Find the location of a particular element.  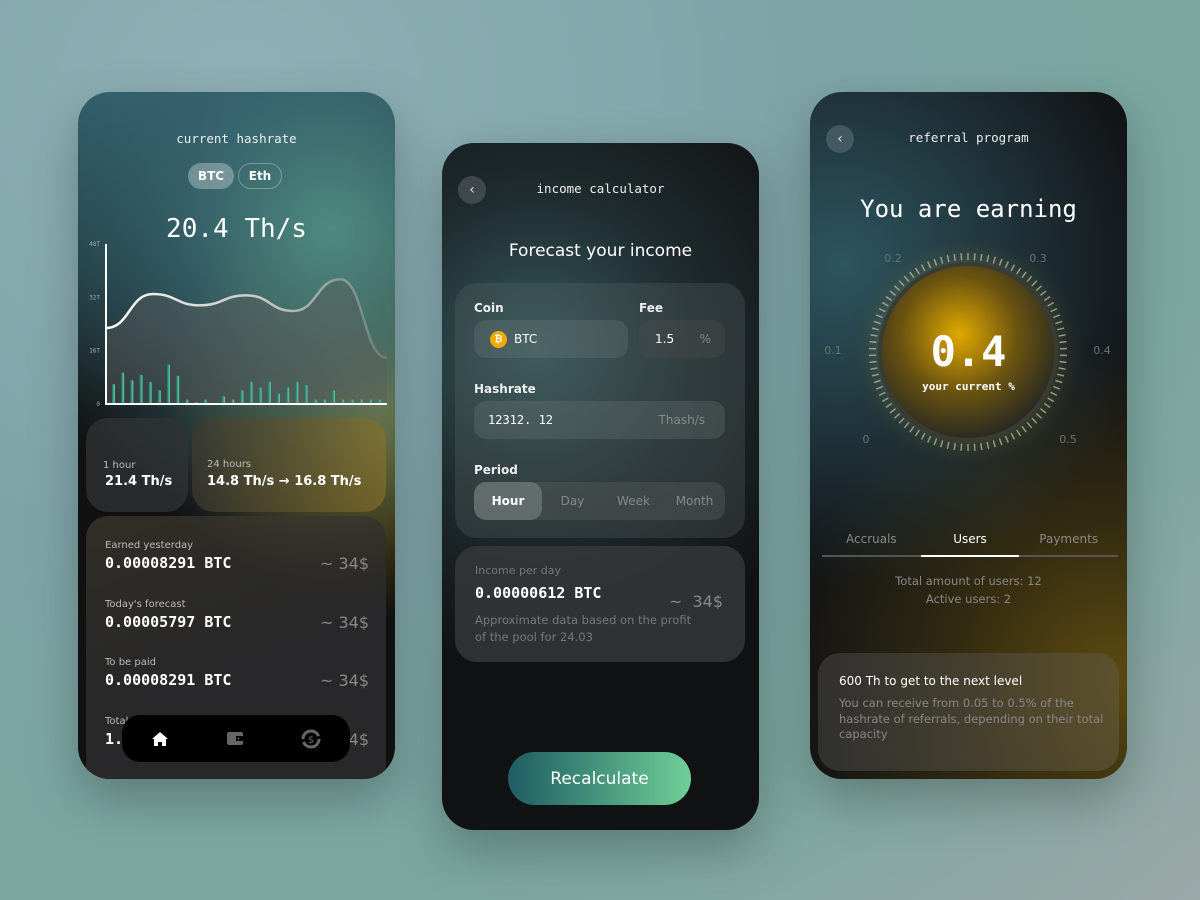

screen-title: income calculator is located at coordinates (600, 188).